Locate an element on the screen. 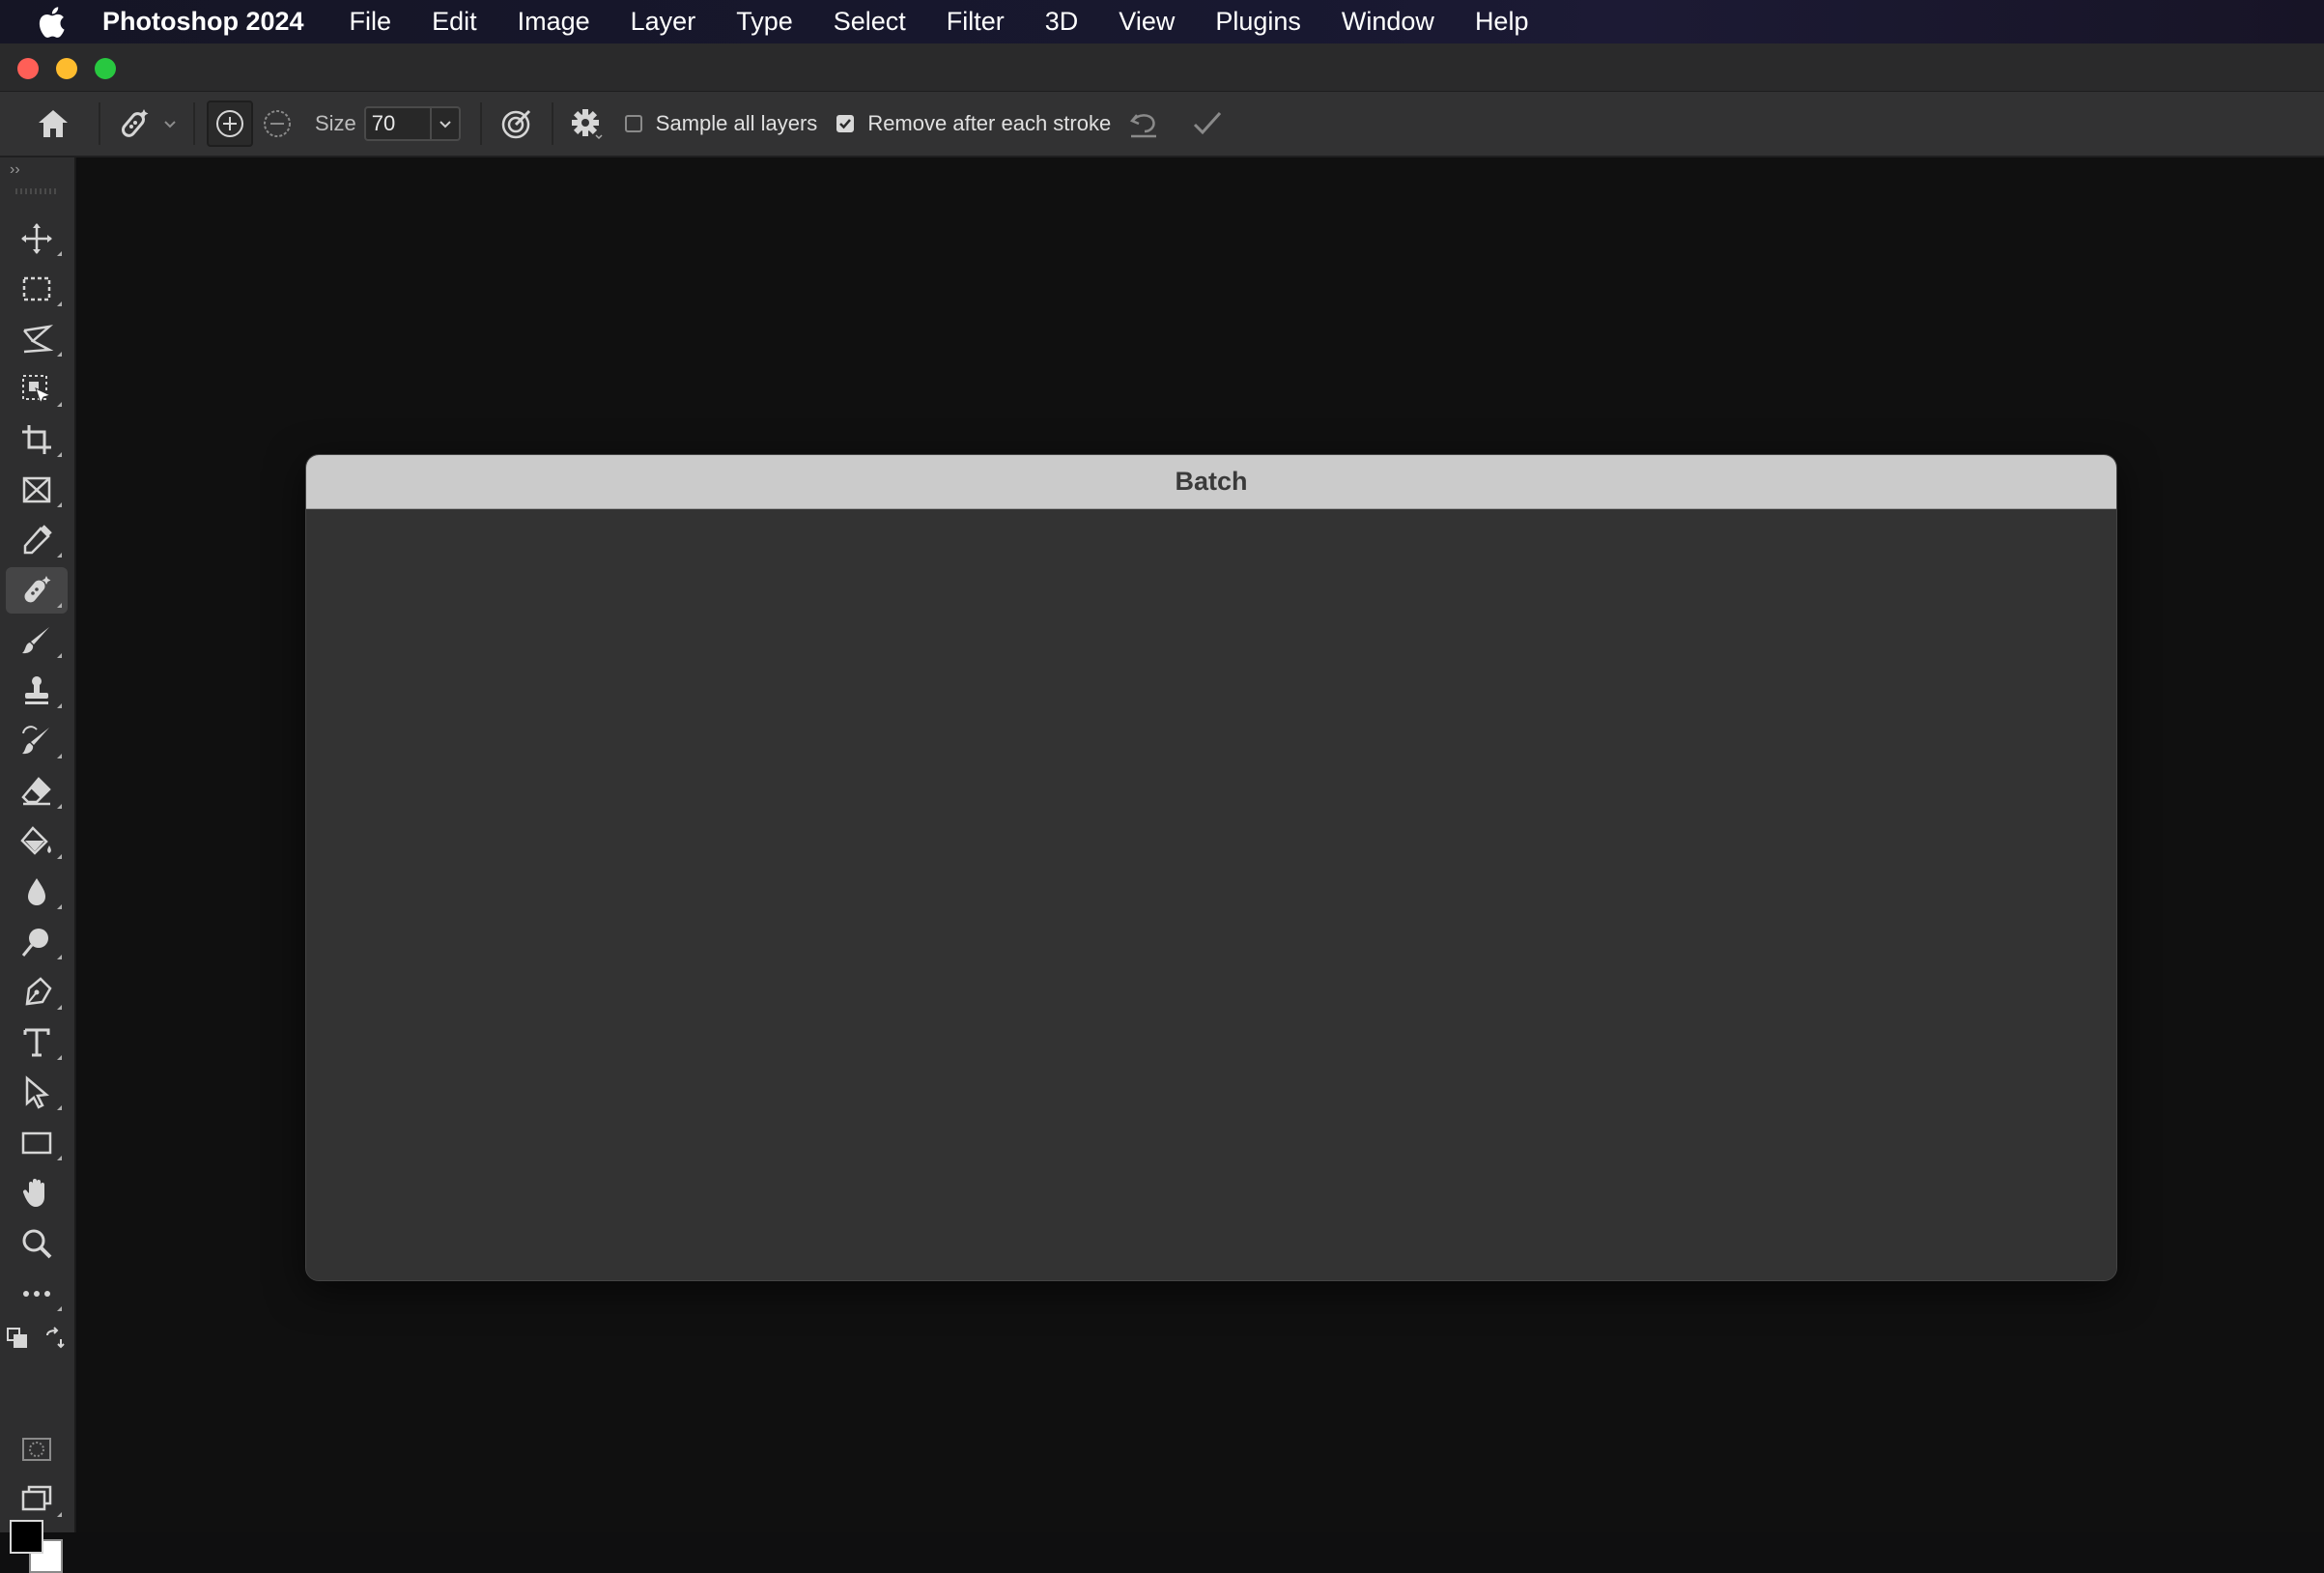 This screenshot has width=2324, height=1573. apple-logo-icon is located at coordinates (51, 22).